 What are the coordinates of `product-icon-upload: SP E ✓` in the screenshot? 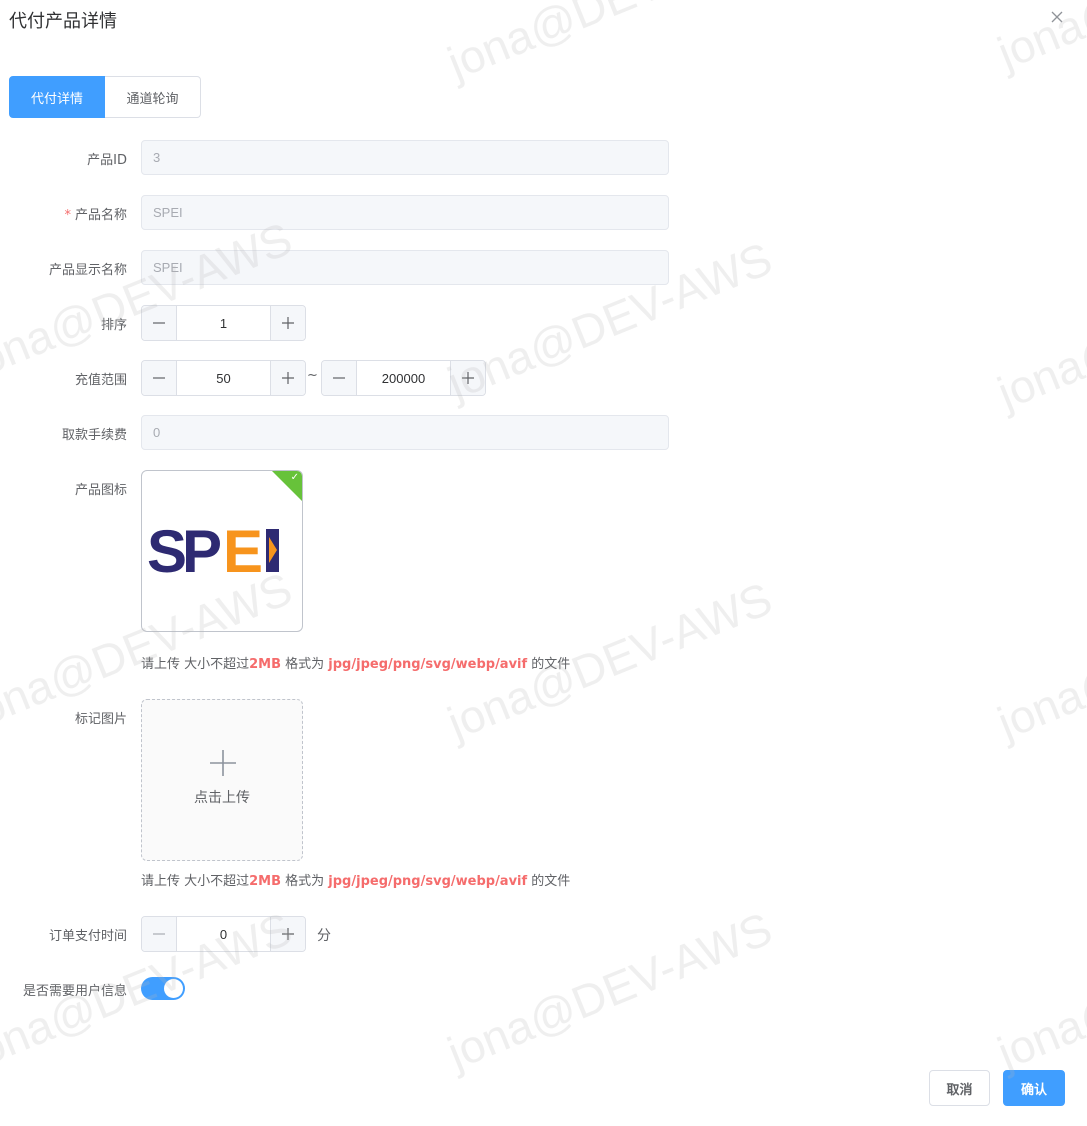 It's located at (222, 551).